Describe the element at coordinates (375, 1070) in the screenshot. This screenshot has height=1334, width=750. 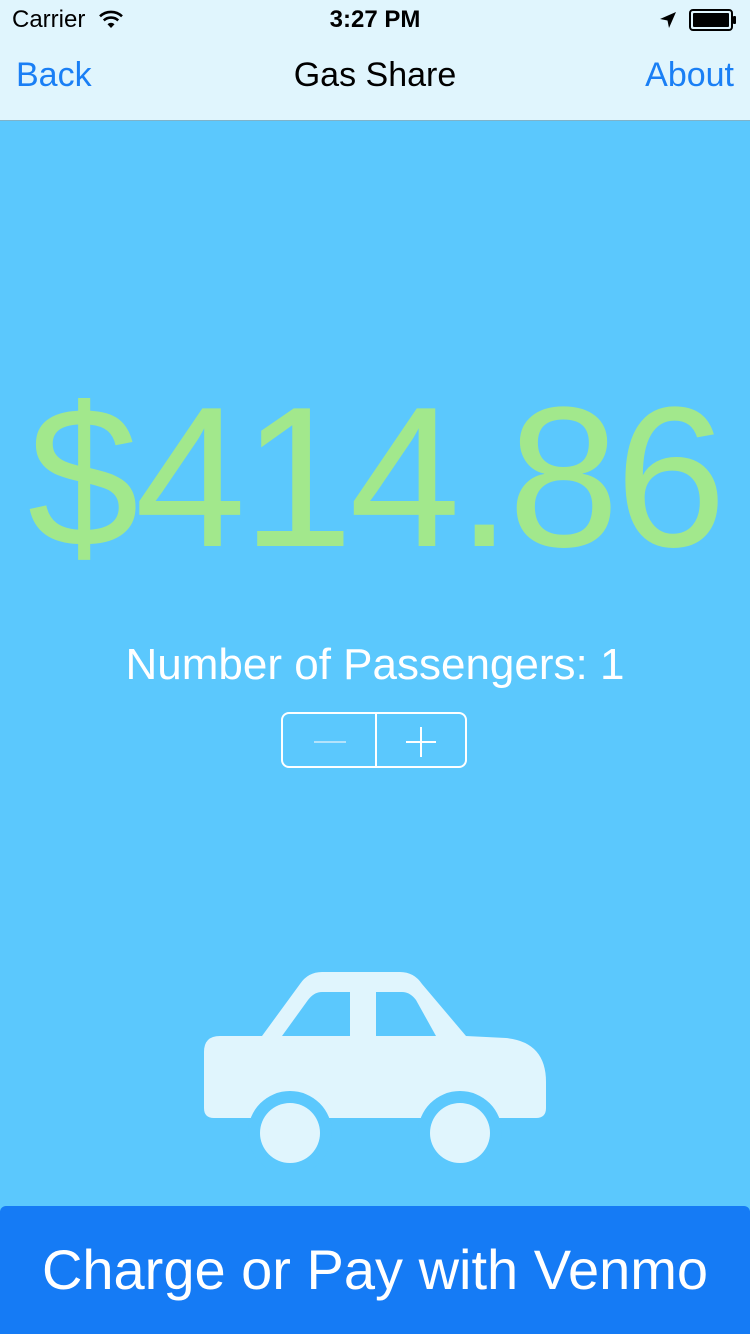
I see `car-icon` at that location.